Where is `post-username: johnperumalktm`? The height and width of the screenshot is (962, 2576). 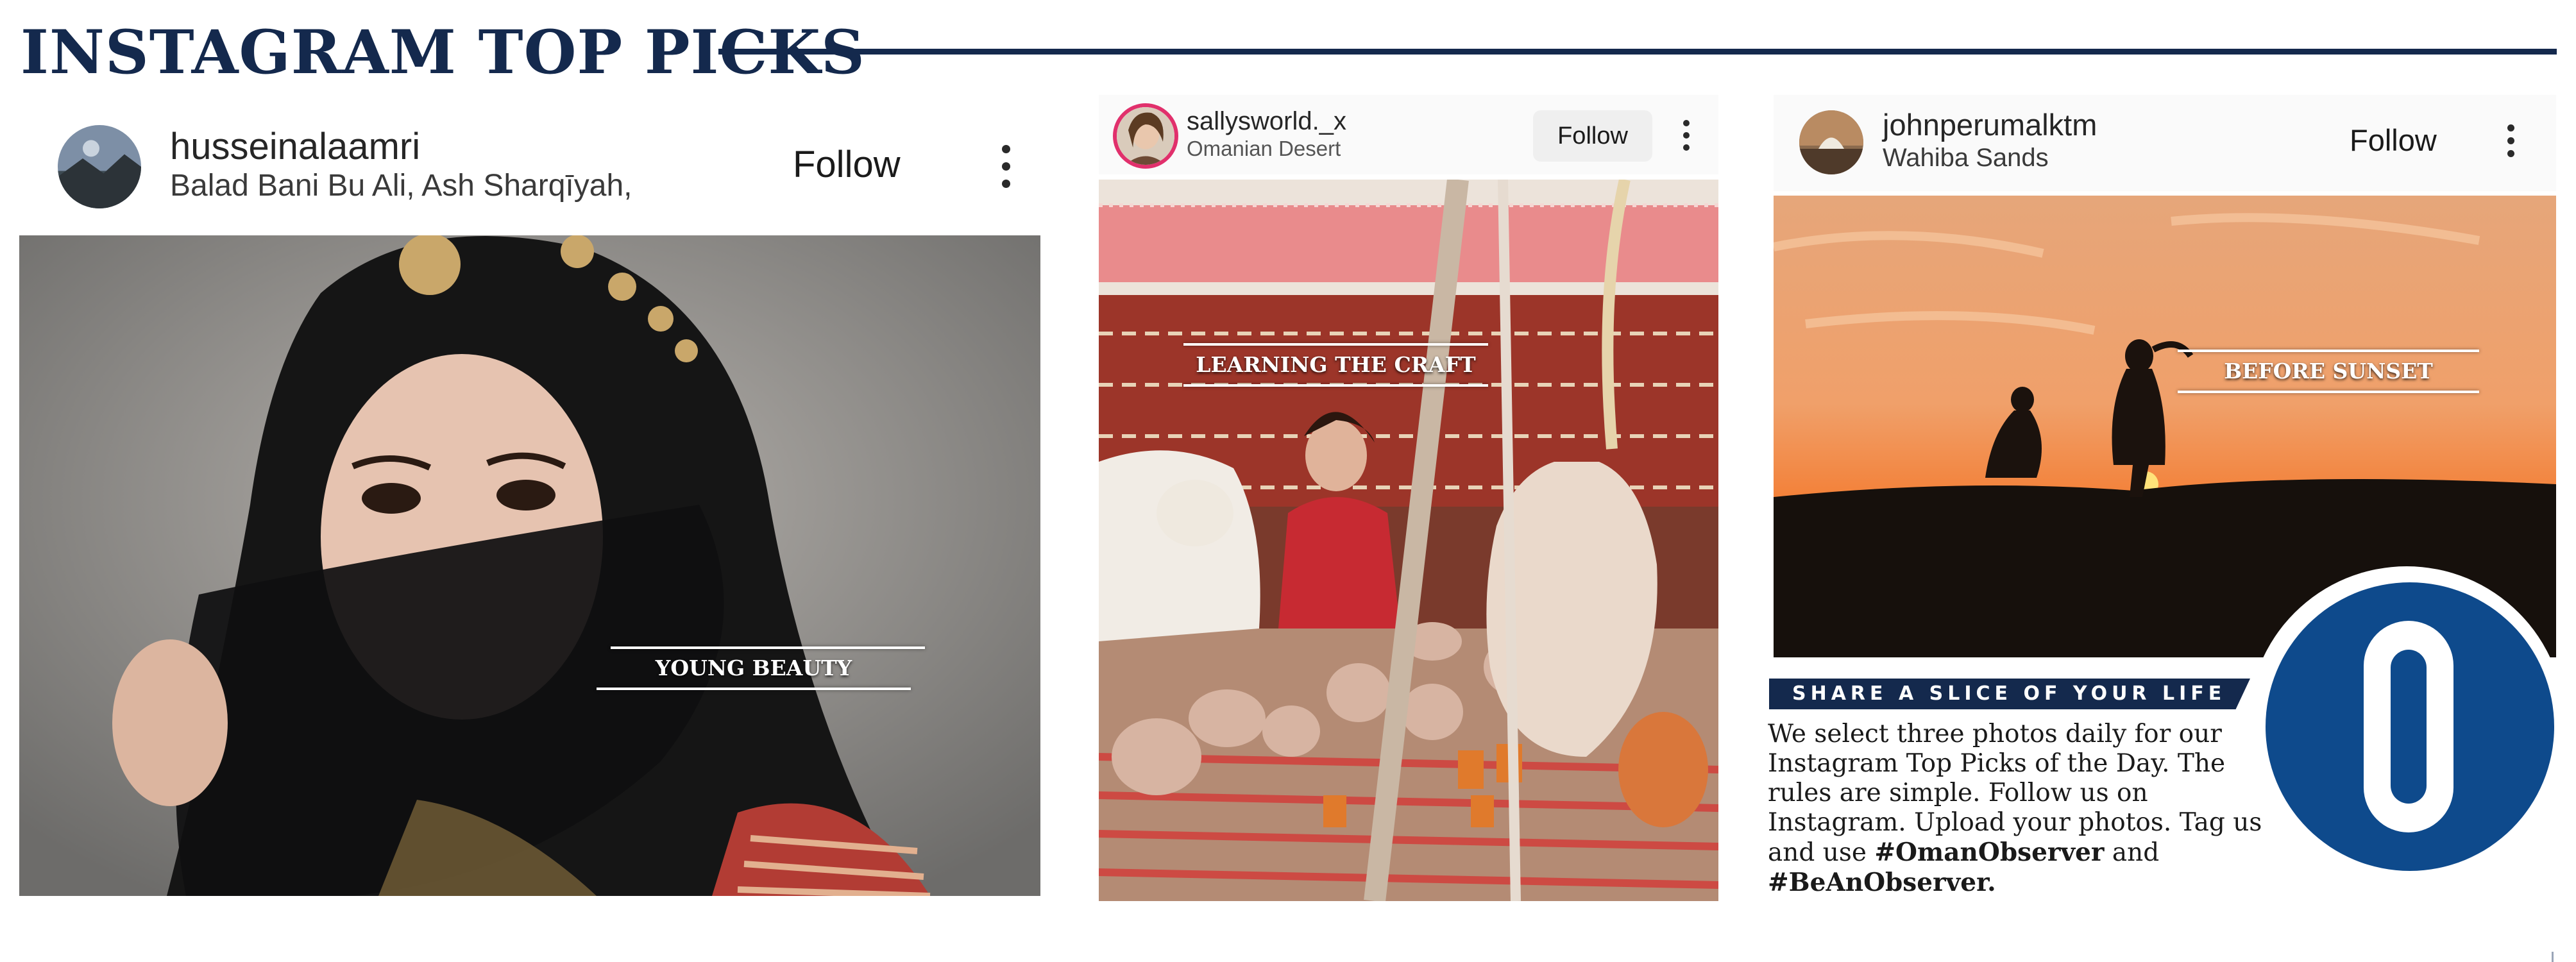
post-username: johnperumalktm is located at coordinates (1990, 125).